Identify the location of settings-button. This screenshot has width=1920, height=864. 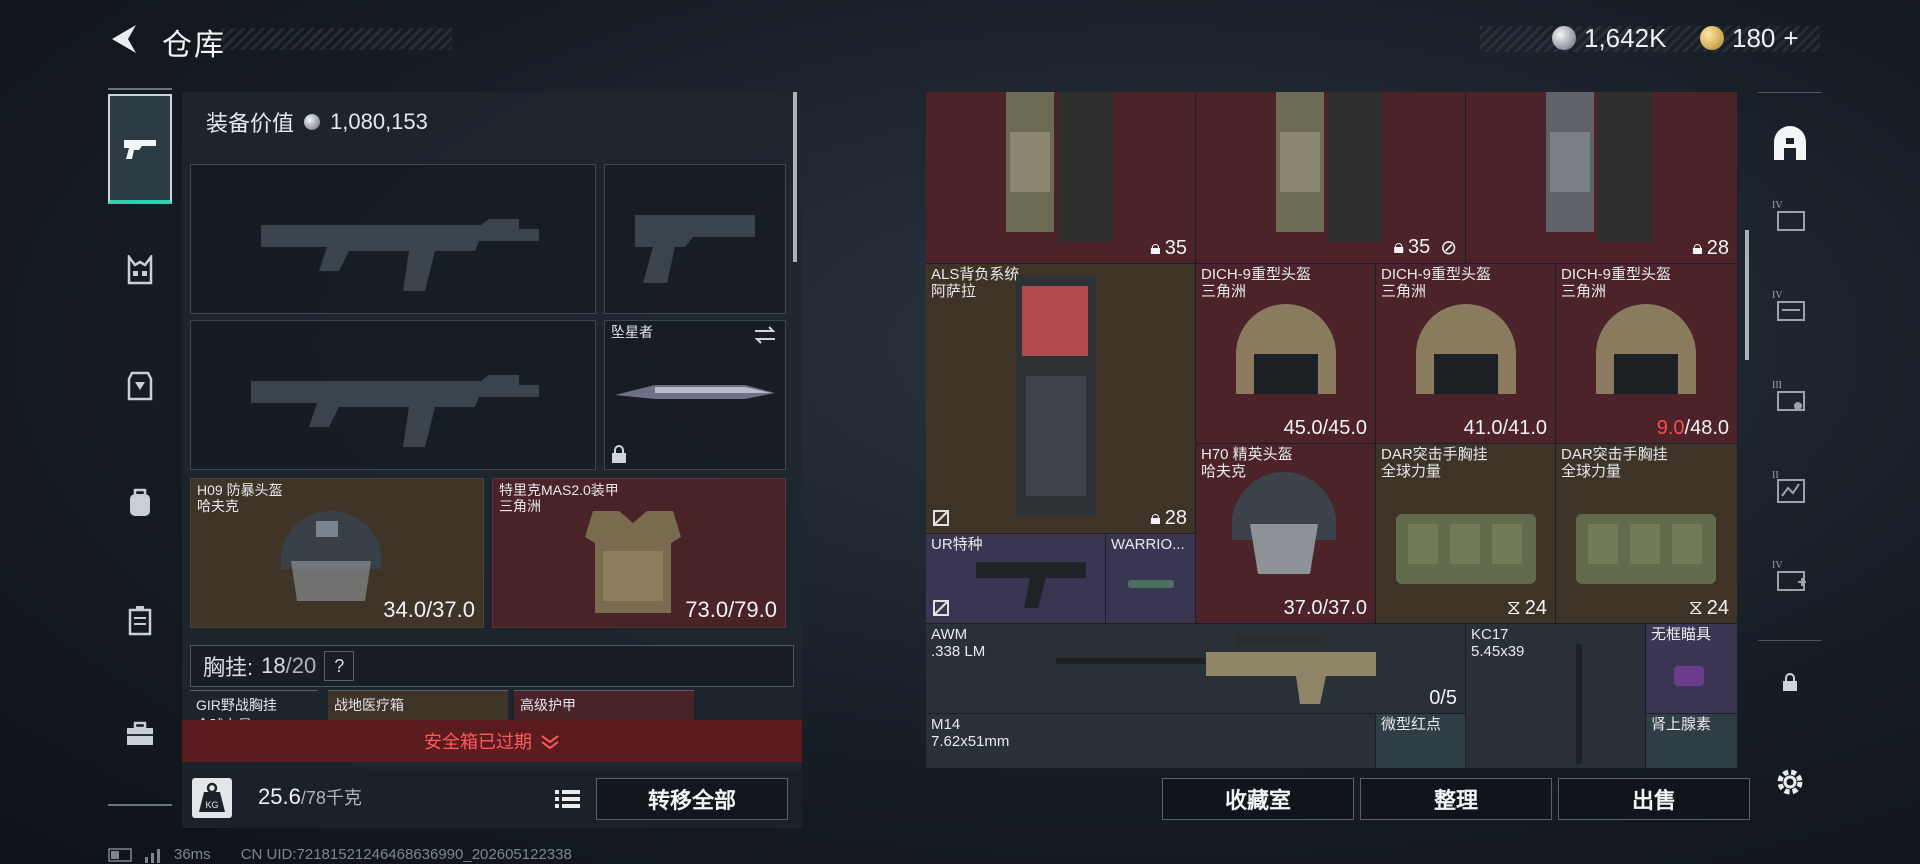
(1790, 782).